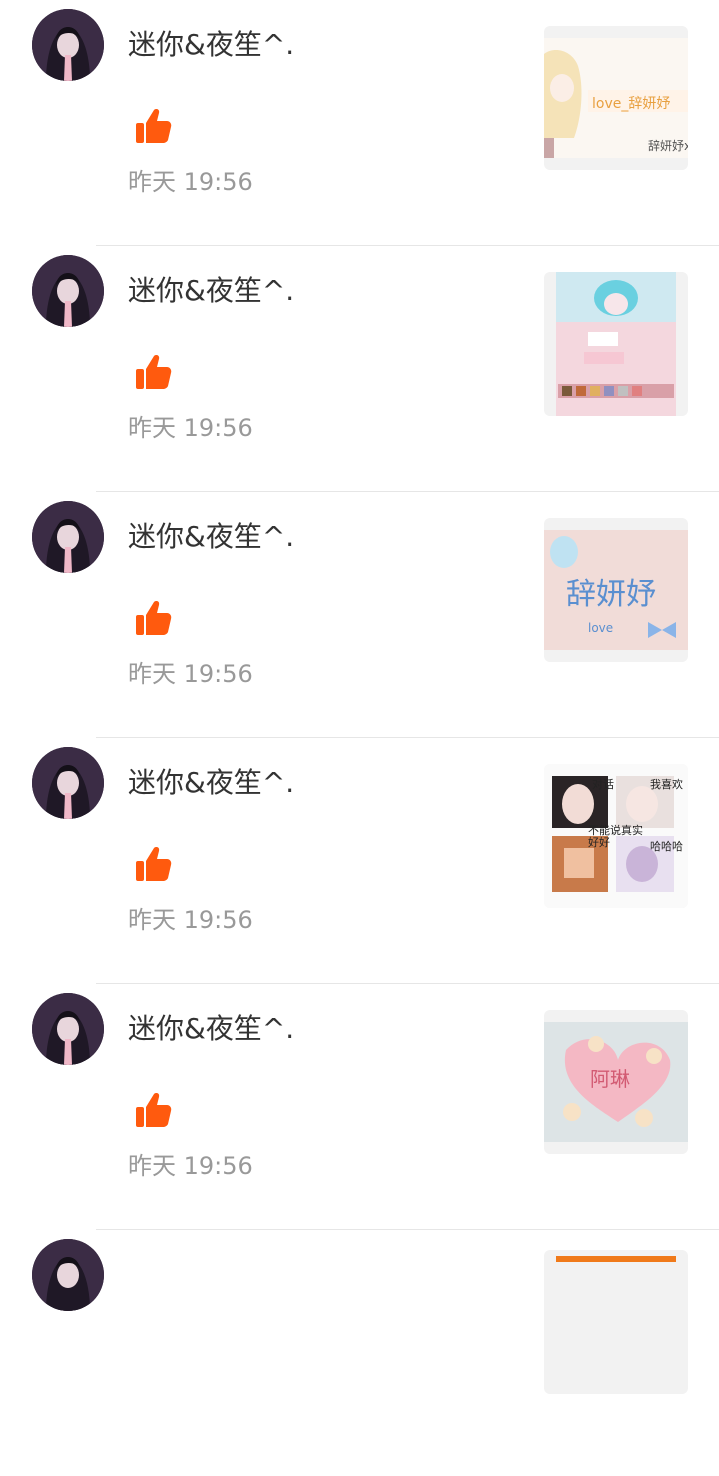 Image resolution: width=719 pixels, height=1476 pixels. Describe the element at coordinates (666, 846) in the screenshot. I see `thumbnail-caption: 哈哈哈` at that location.